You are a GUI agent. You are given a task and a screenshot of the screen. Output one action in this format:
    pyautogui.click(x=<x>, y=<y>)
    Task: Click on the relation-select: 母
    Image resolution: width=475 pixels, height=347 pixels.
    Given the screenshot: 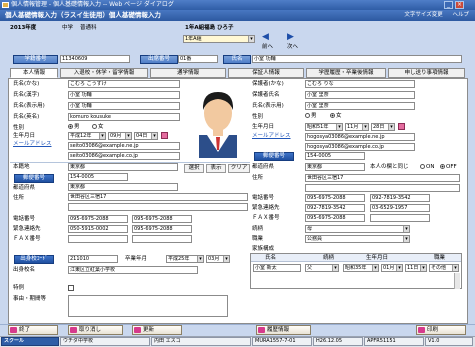 What is the action you would take?
    pyautogui.click(x=357, y=229)
    